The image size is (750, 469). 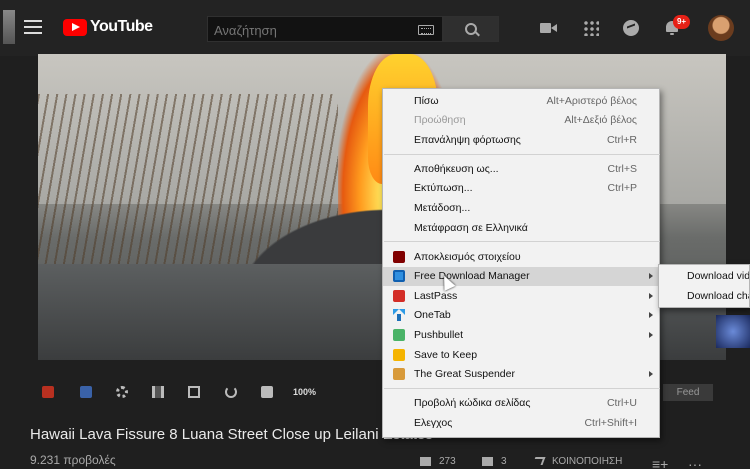 What do you see at coordinates (660, 462) in the screenshot?
I see `add-to-playlist-icon: ≡+` at bounding box center [660, 462].